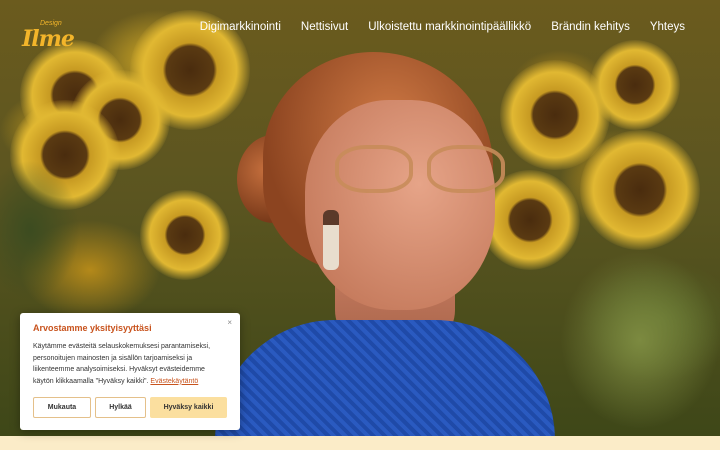  Describe the element at coordinates (331, 240) in the screenshot. I see `earring` at that location.